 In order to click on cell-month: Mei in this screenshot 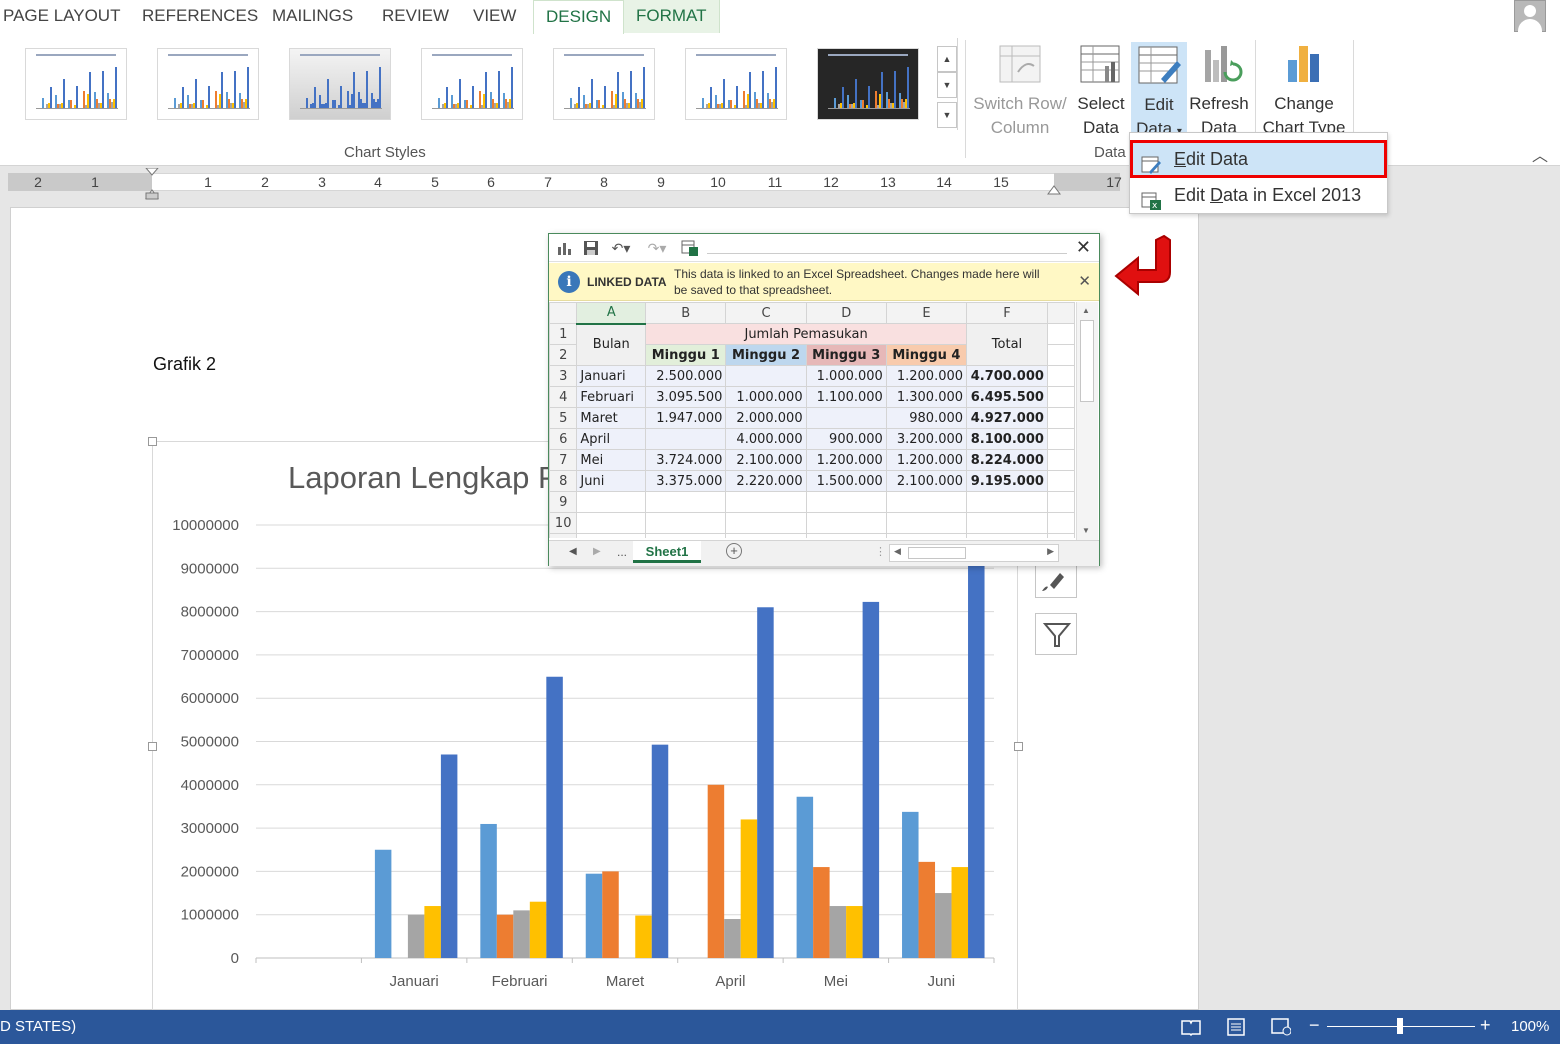, I will do `click(611, 460)`.